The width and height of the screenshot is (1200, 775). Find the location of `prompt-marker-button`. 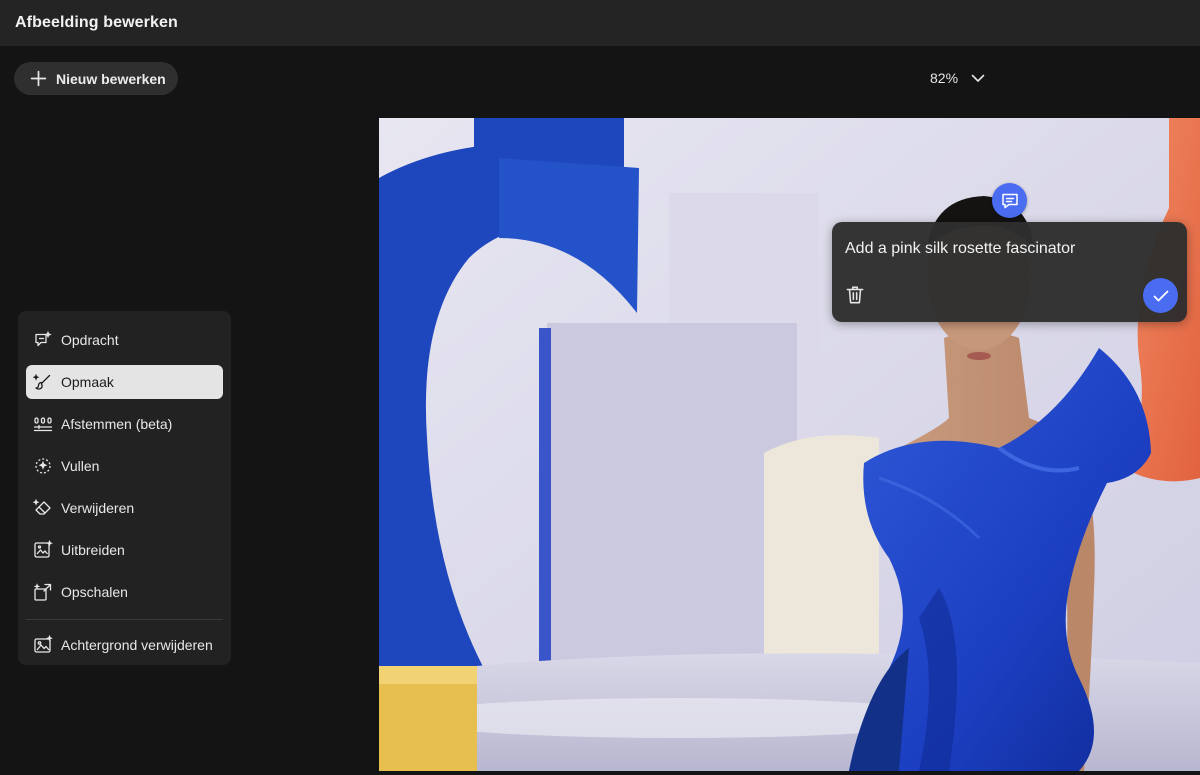

prompt-marker-button is located at coordinates (1009, 200).